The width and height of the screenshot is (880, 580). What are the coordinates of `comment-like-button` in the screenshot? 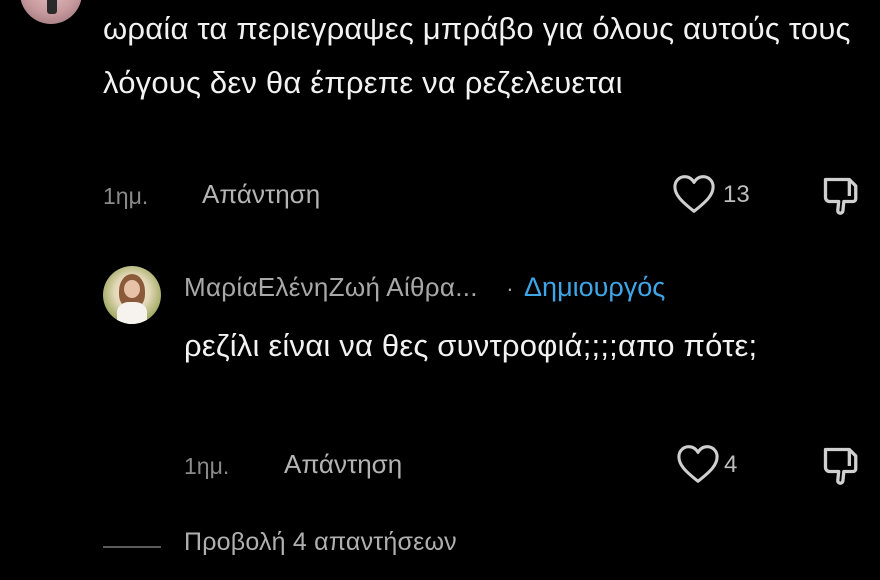 It's located at (694, 194).